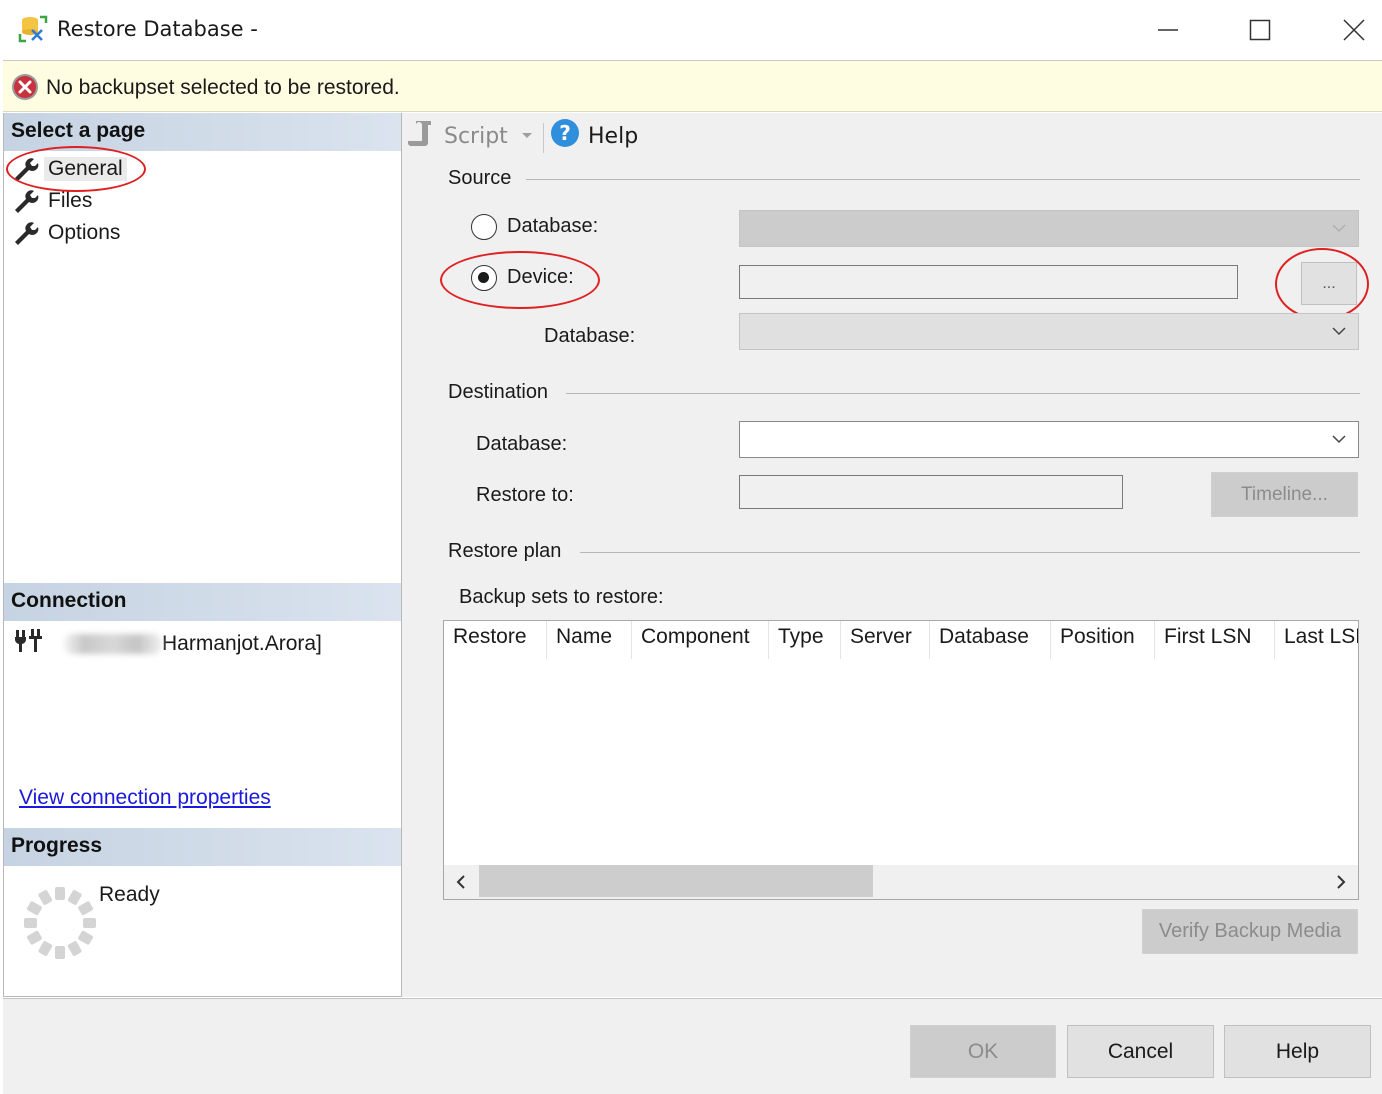  Describe the element at coordinates (1140, 1051) in the screenshot. I see `cancel-button: Cancel` at that location.